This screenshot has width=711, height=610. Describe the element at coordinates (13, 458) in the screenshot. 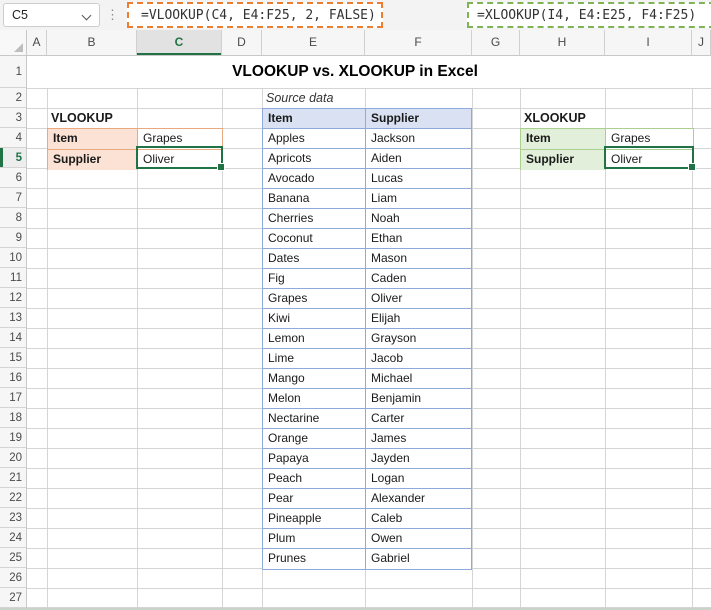

I see `row-header-20: 20` at that location.